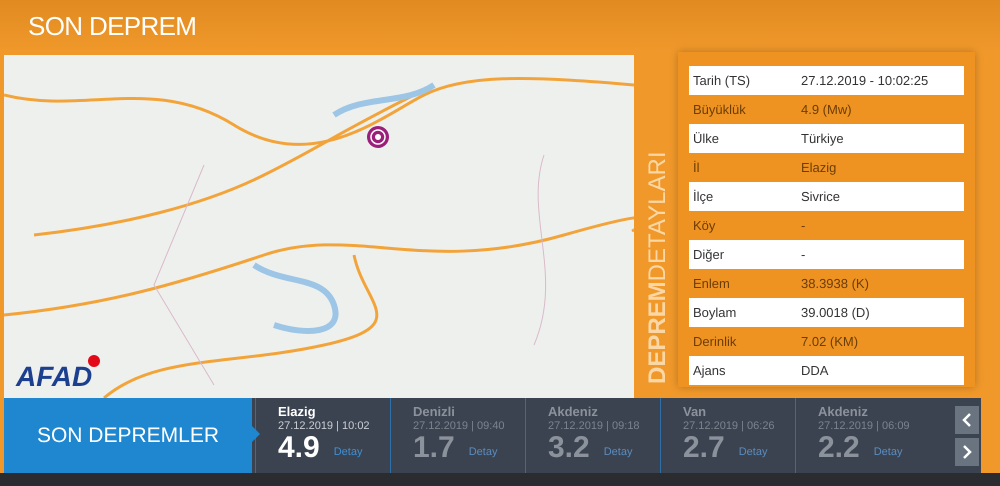 The image size is (1000, 486). What do you see at coordinates (720, 109) in the screenshot?
I see `detail-label: Büyüklük` at bounding box center [720, 109].